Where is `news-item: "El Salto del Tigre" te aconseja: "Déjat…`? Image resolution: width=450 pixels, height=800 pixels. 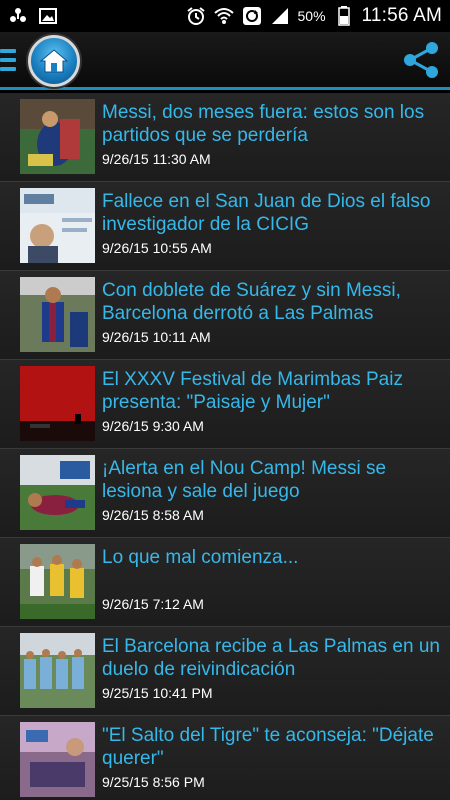
news-item: "El Salto del Tigre" te aconseja: "Déjat… is located at coordinates (225, 758).